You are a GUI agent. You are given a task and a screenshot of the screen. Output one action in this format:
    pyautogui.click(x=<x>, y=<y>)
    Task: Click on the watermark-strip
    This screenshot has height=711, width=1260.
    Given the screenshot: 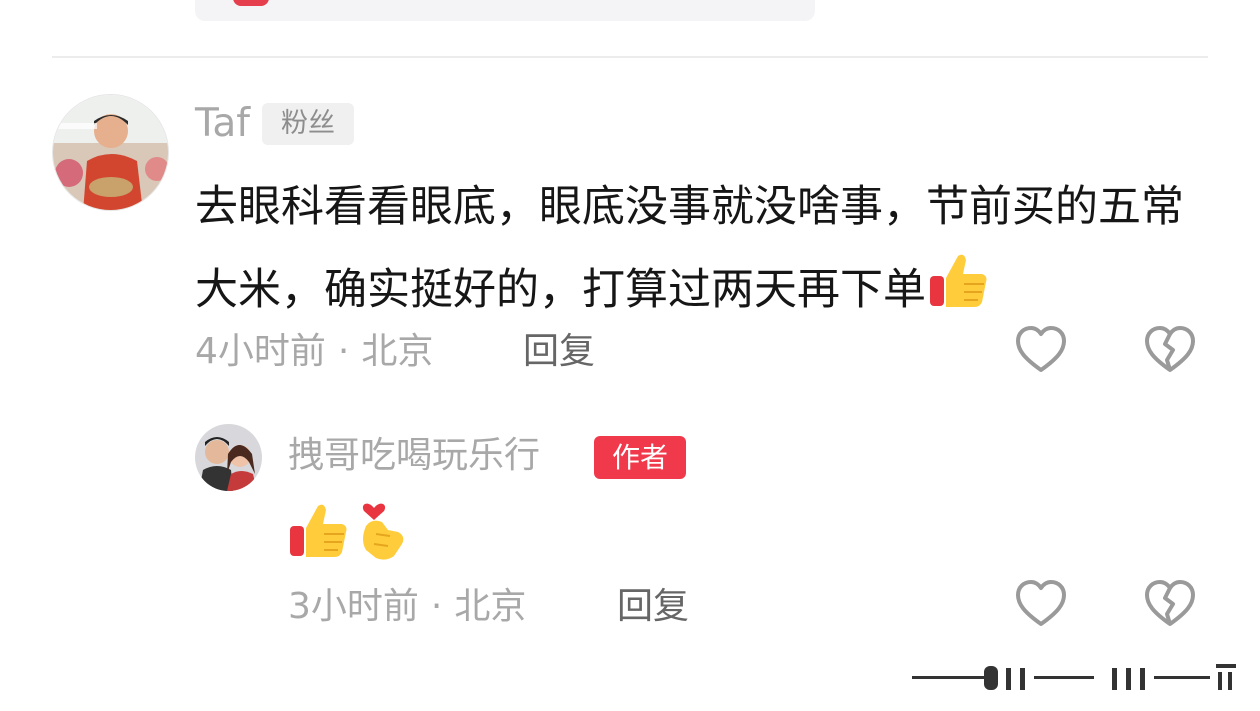 What is the action you would take?
    pyautogui.click(x=1077, y=677)
    